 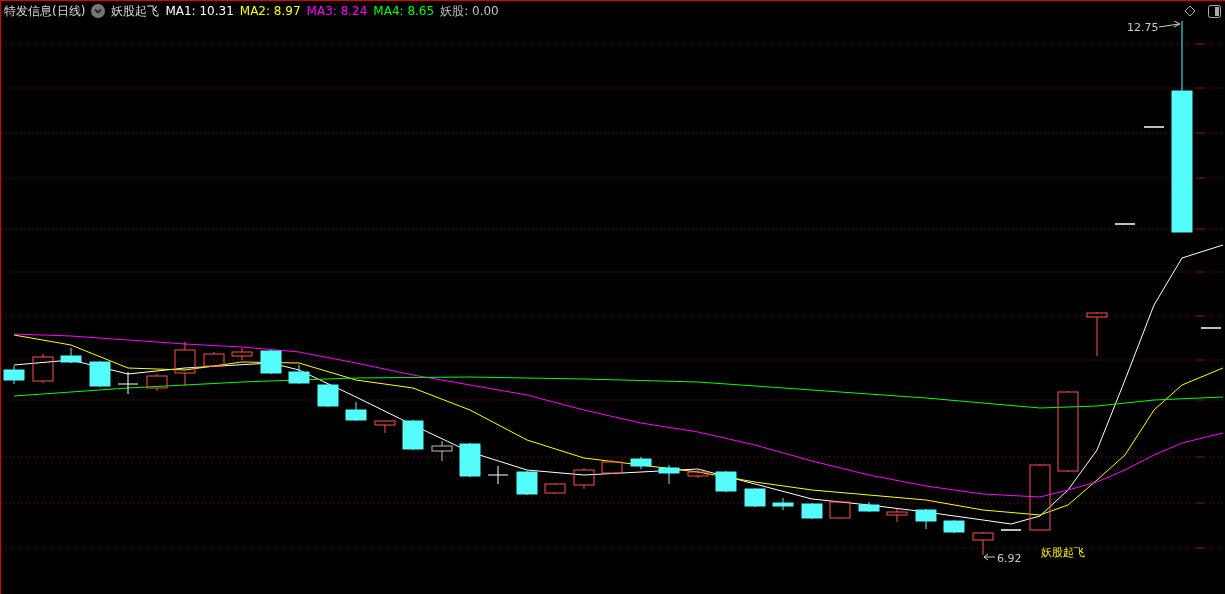 What do you see at coordinates (1169, 24) in the screenshot?
I see `high-price-arrow` at bounding box center [1169, 24].